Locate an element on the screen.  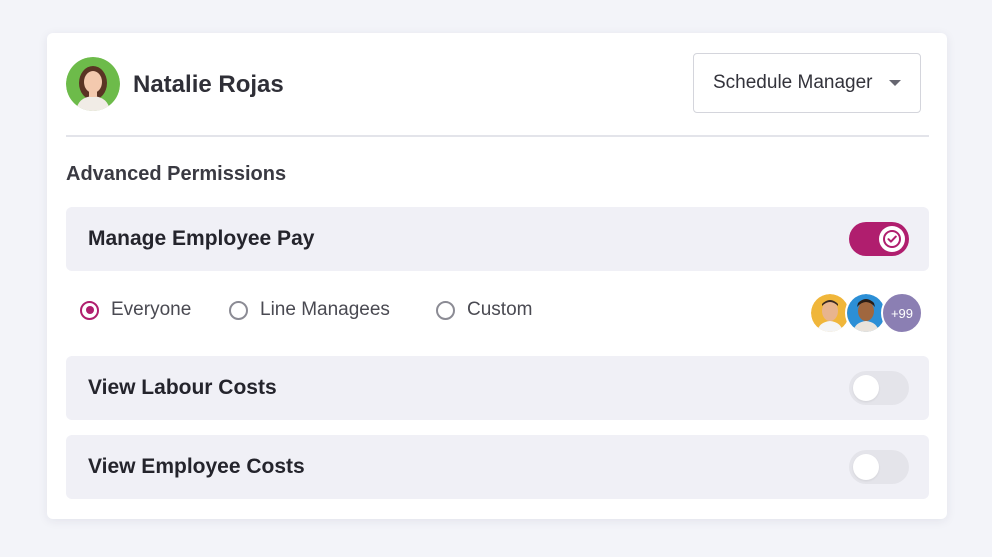
user-name: Natalie Rojas is located at coordinates (208, 84).